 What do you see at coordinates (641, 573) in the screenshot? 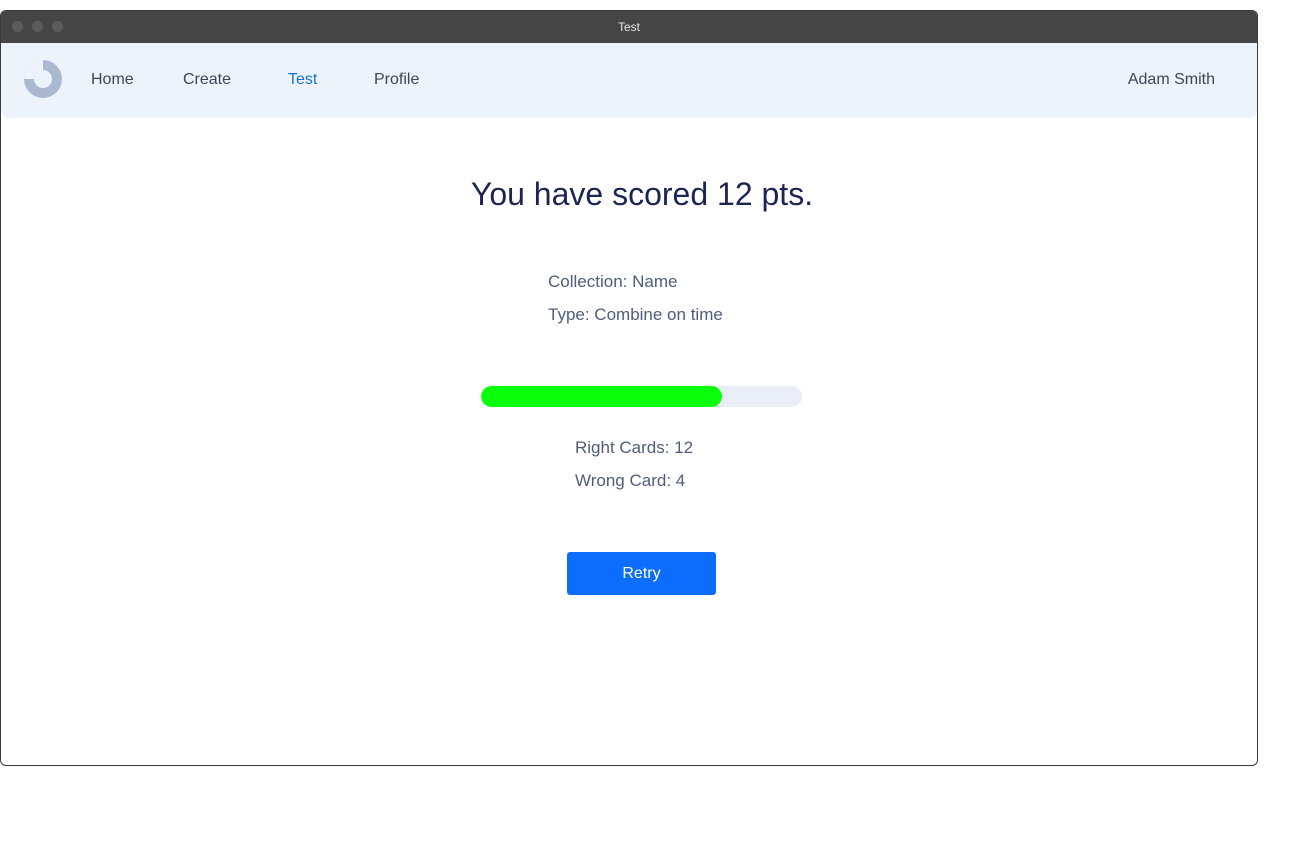
I see `retry-button: Retry` at bounding box center [641, 573].